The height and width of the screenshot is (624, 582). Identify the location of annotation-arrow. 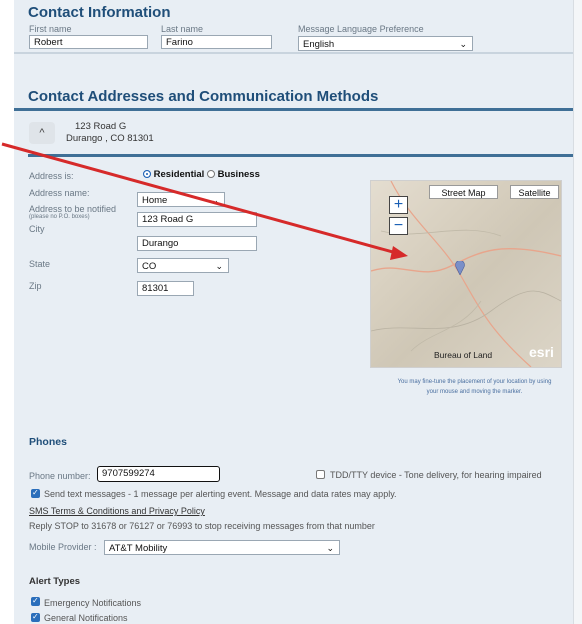
(204, 201).